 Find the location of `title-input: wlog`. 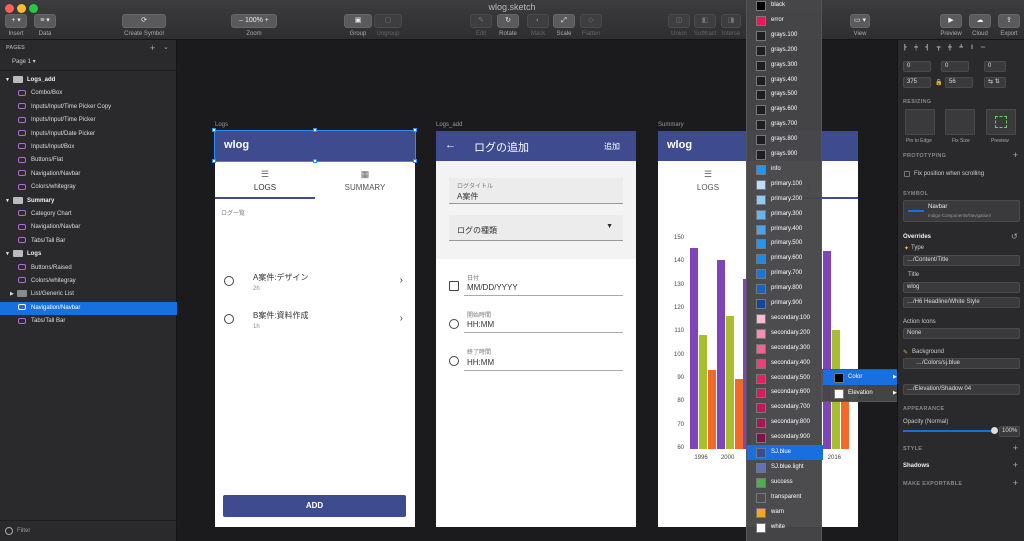

title-input: wlog is located at coordinates (961, 287).